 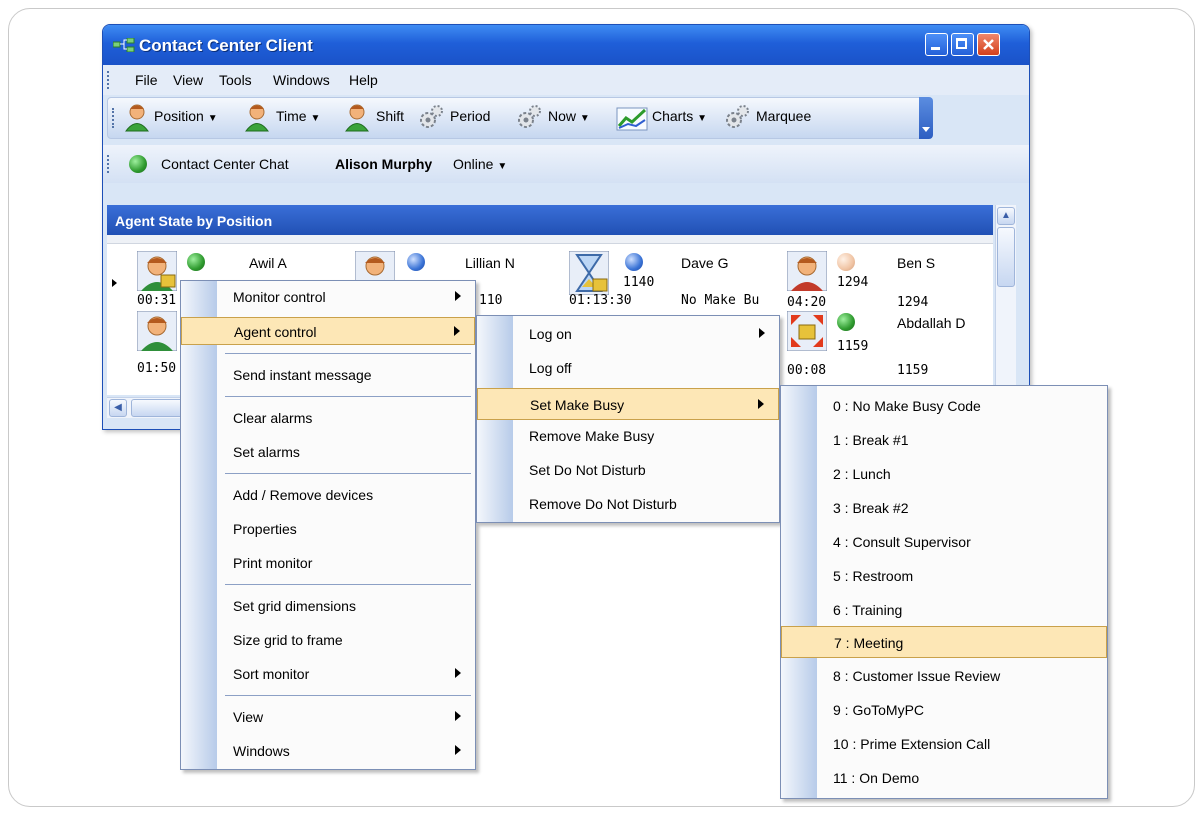 I want to click on menu-item-label: Sort monitor, so click(x=271, y=674).